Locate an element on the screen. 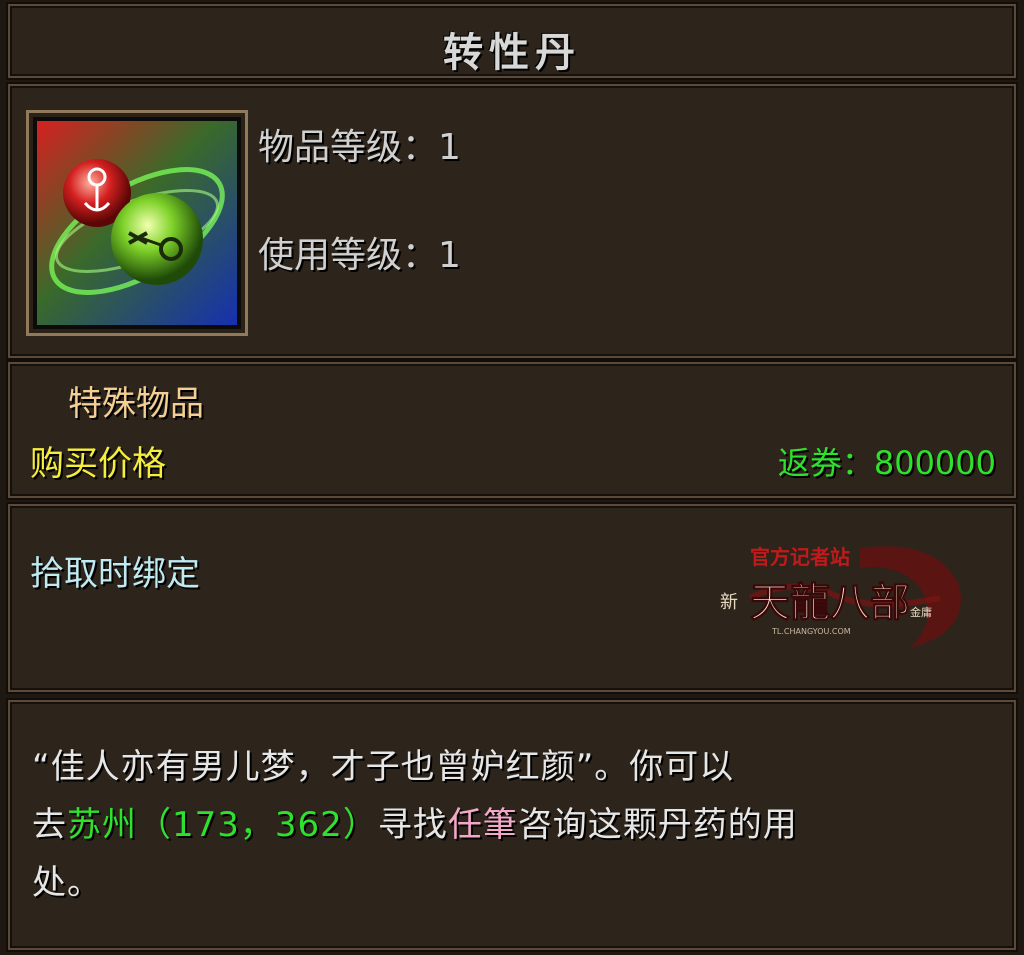 The height and width of the screenshot is (955, 1024). watermark-top: 官方记者站 is located at coordinates (800, 557).